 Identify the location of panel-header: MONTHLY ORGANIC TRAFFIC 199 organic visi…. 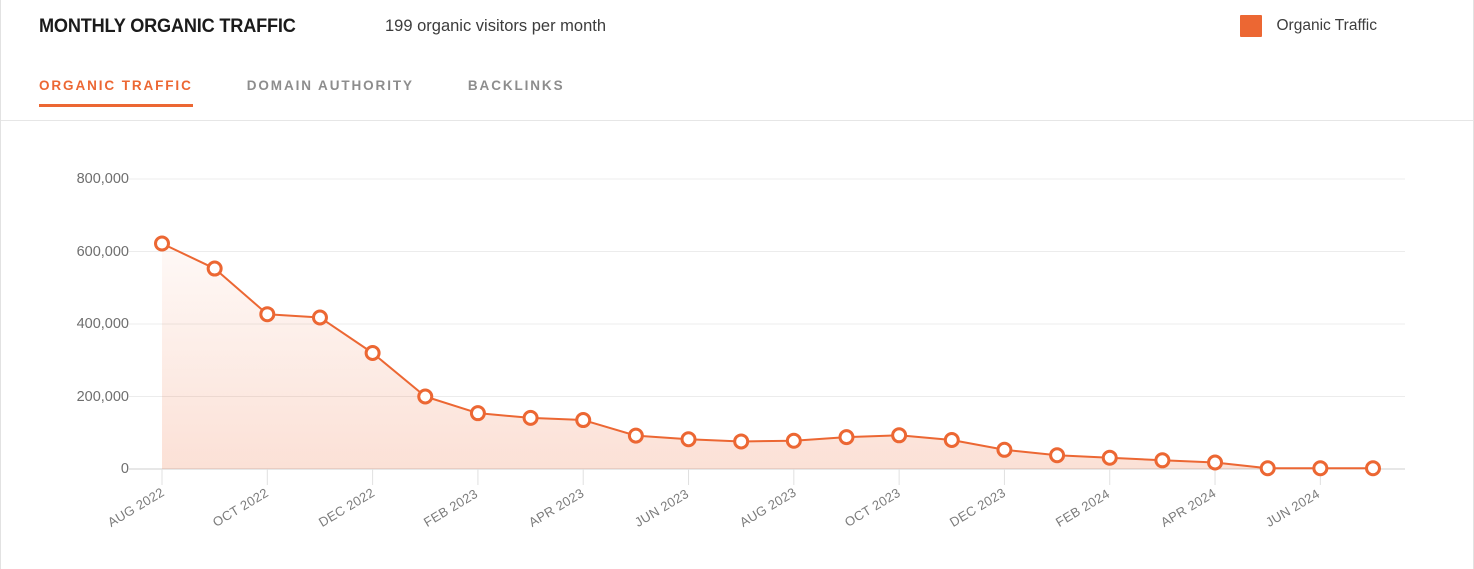
(737, 26).